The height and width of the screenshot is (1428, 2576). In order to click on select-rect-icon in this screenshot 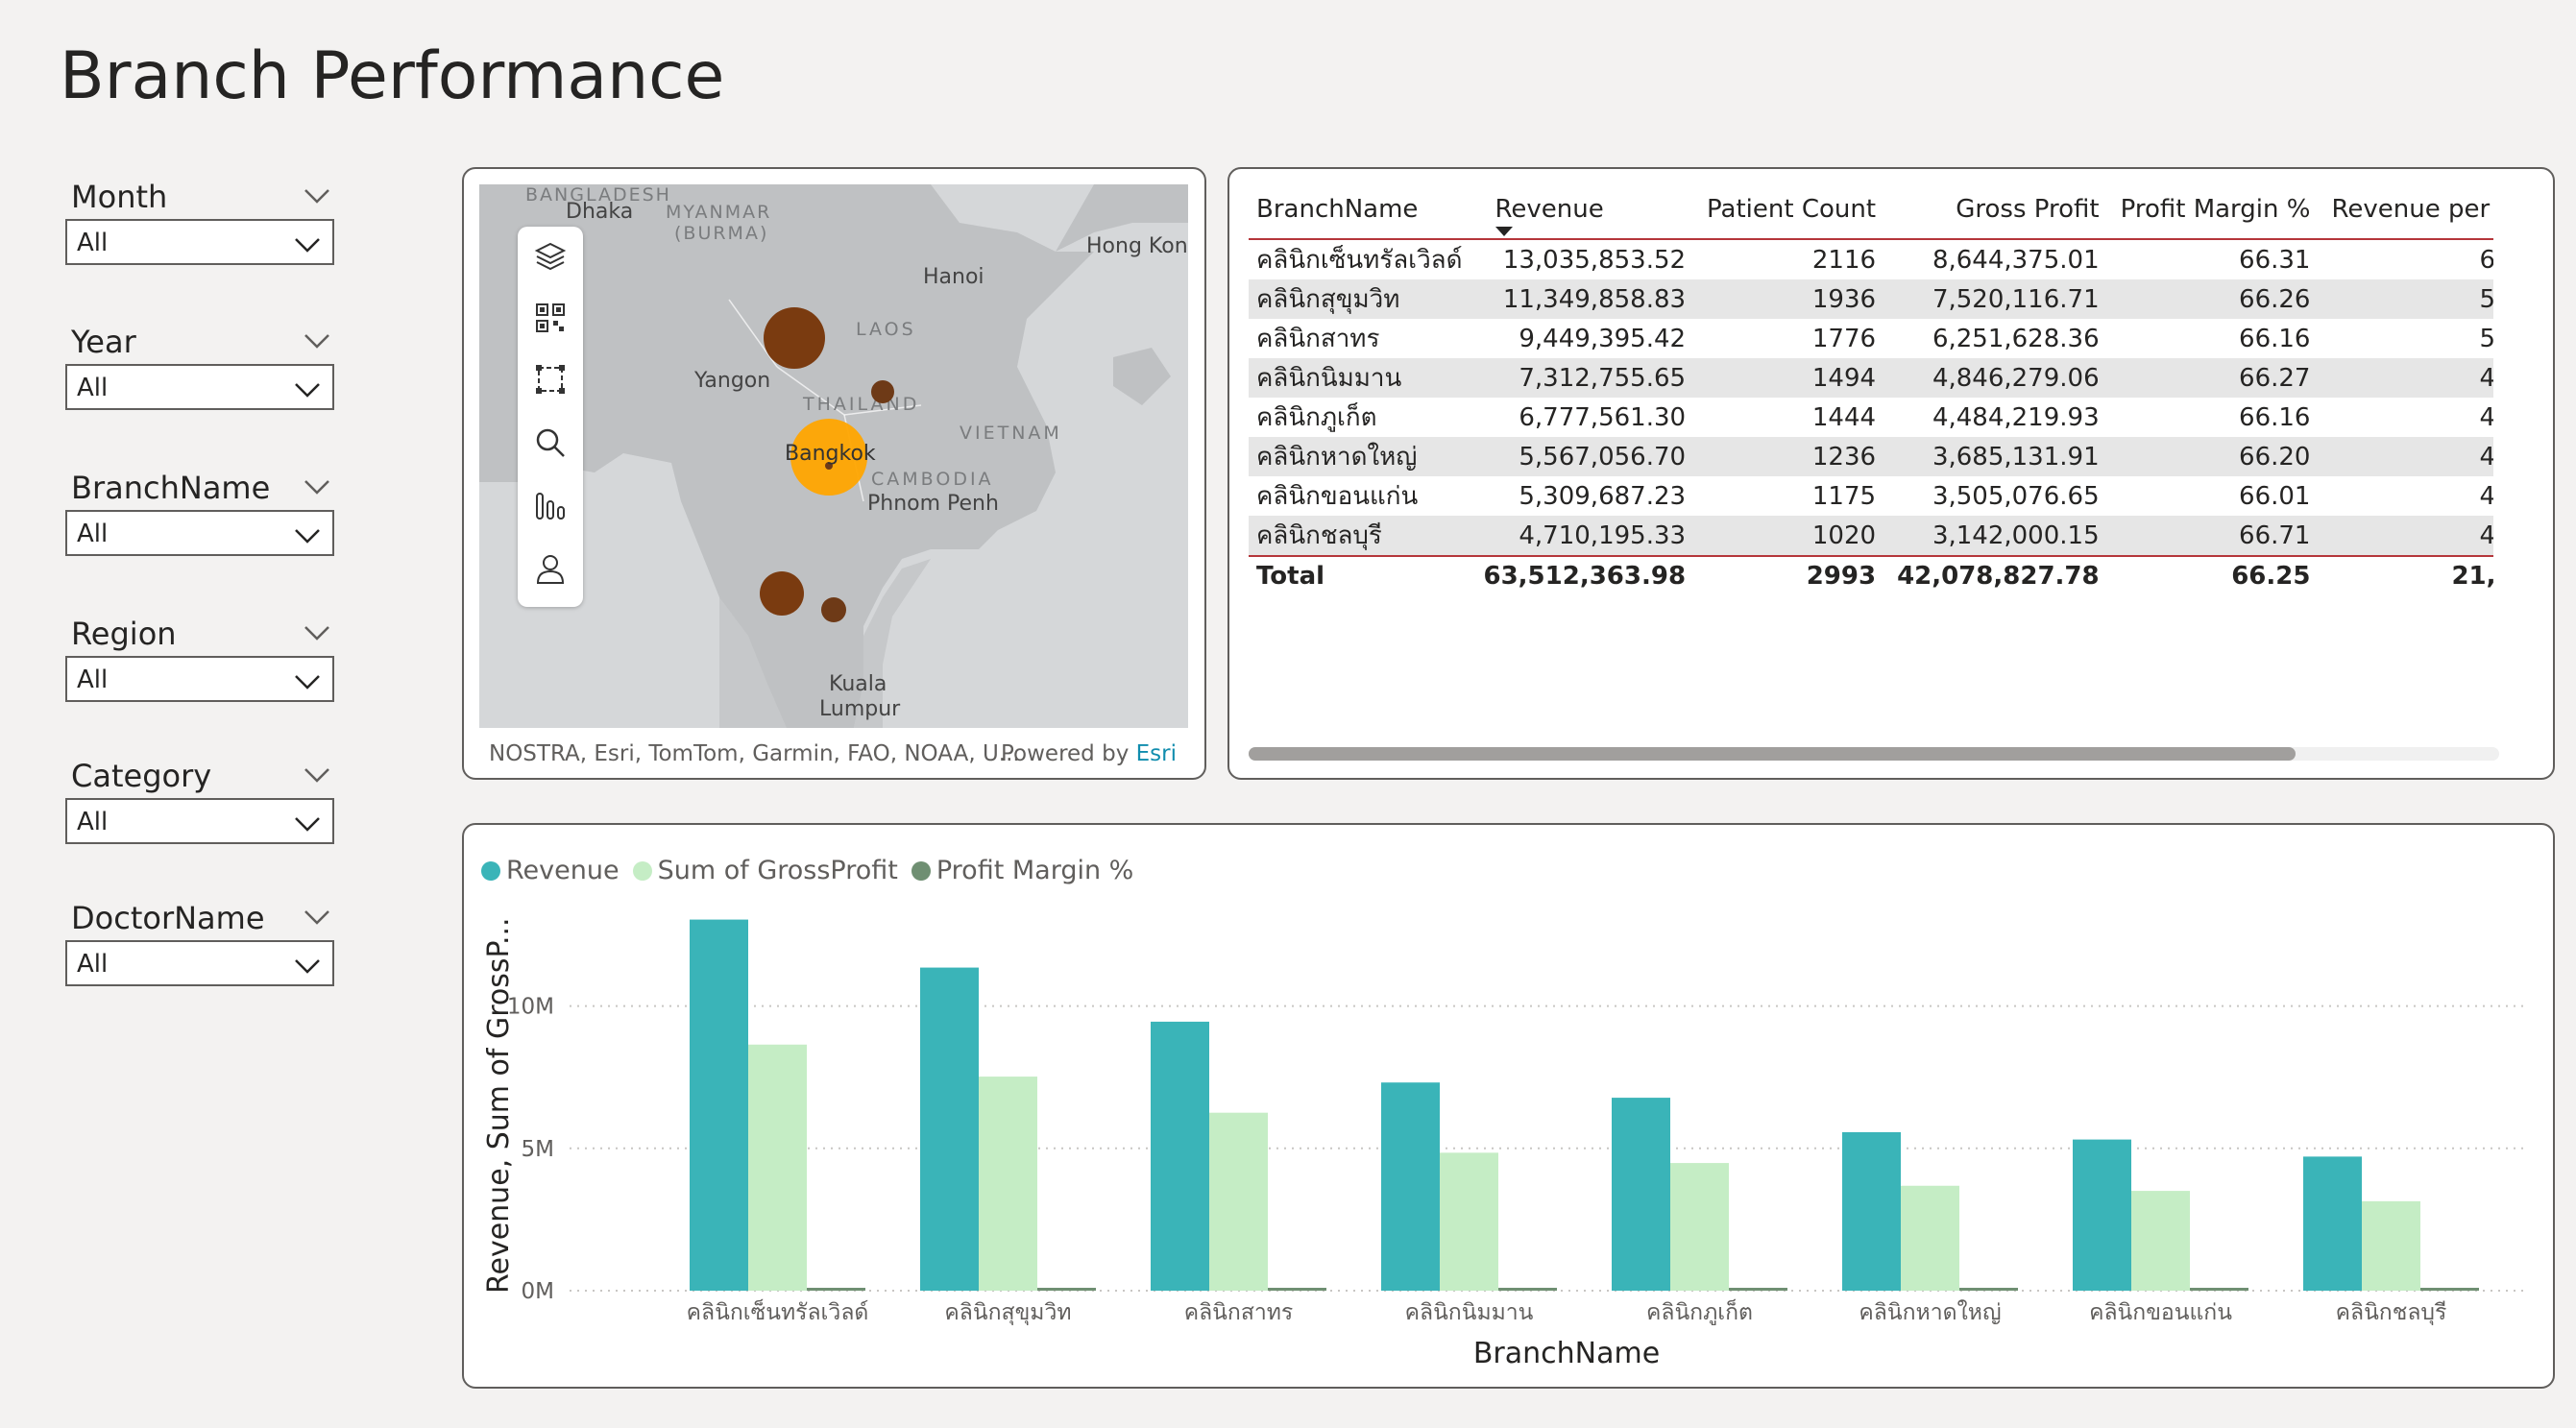, I will do `click(550, 380)`.